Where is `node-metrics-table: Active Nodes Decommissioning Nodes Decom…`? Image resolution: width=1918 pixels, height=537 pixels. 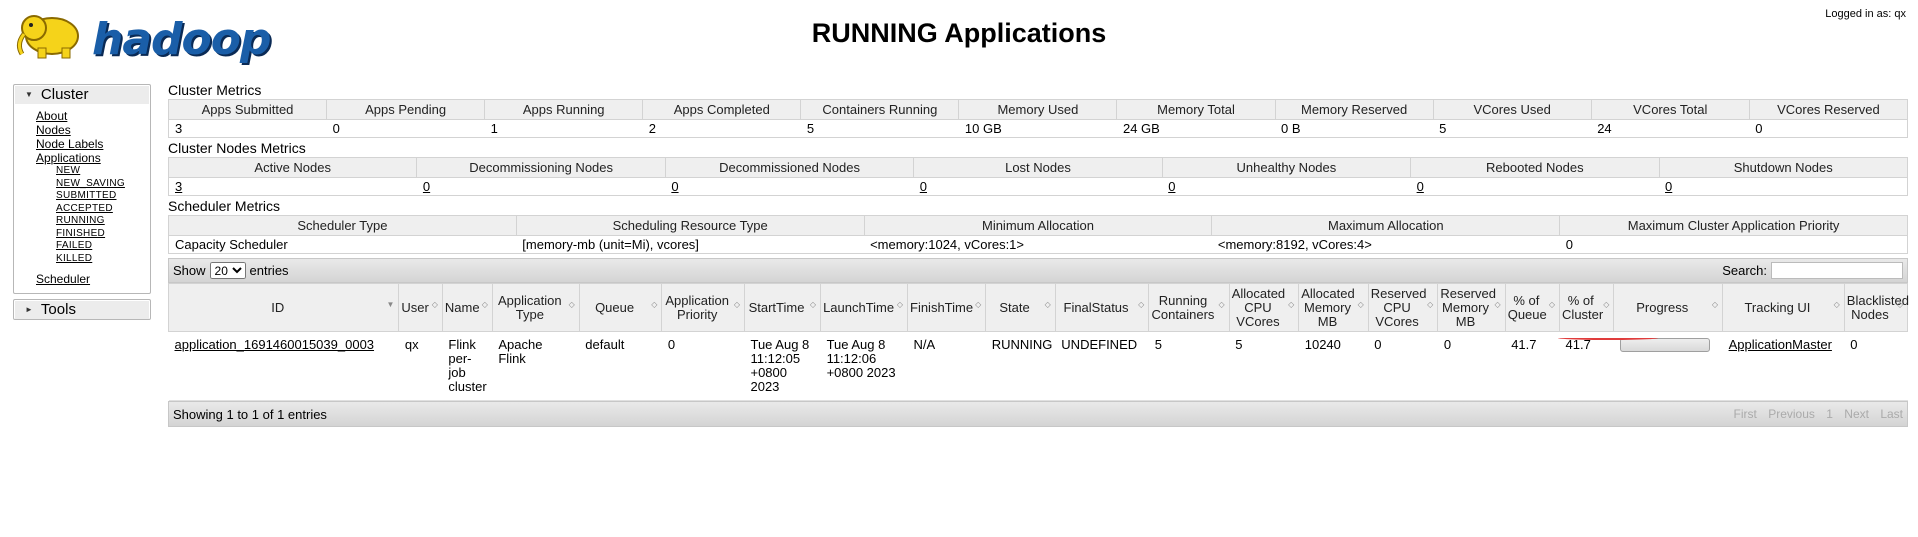 node-metrics-table: Active Nodes Decommissioning Nodes Decom… is located at coordinates (1038, 176).